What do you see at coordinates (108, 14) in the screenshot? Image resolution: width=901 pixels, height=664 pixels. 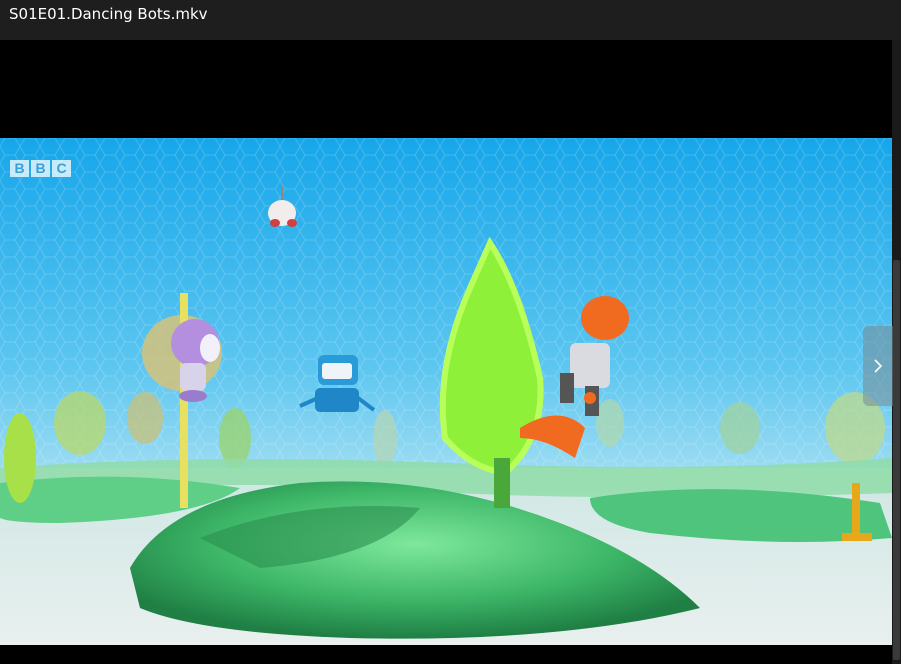 I see `window-title: S01E01.Dancing Bots.mkv` at bounding box center [108, 14].